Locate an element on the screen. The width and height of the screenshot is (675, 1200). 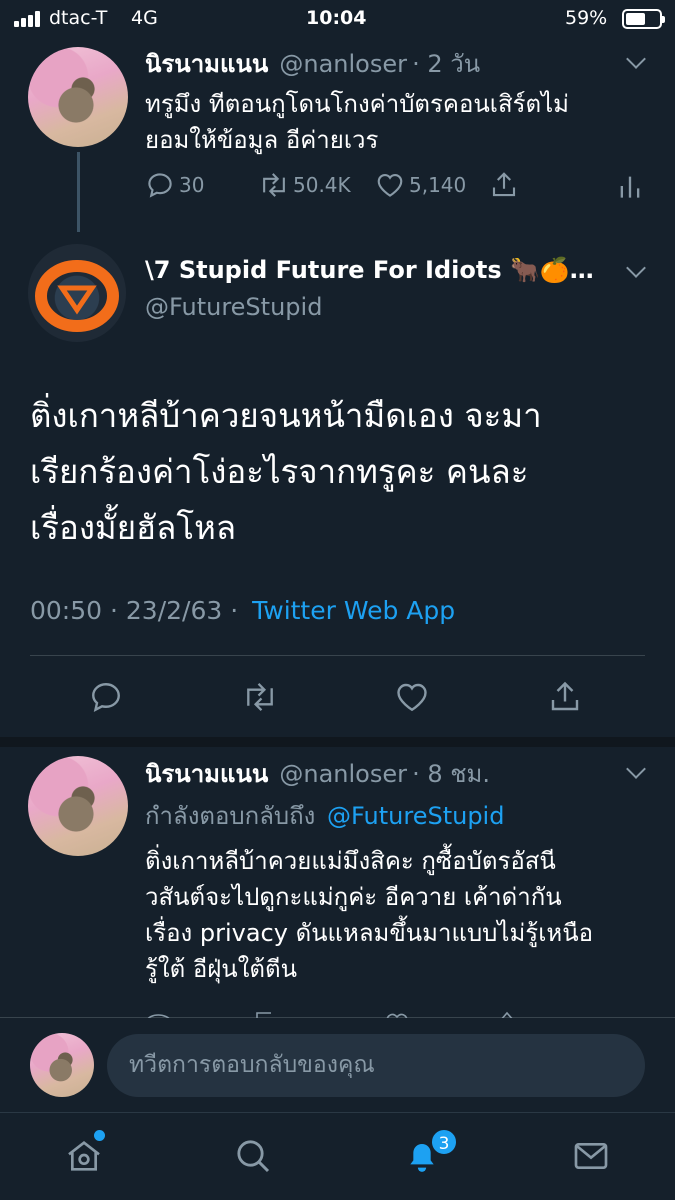
new-content-dot is located at coordinates (99, 1135).